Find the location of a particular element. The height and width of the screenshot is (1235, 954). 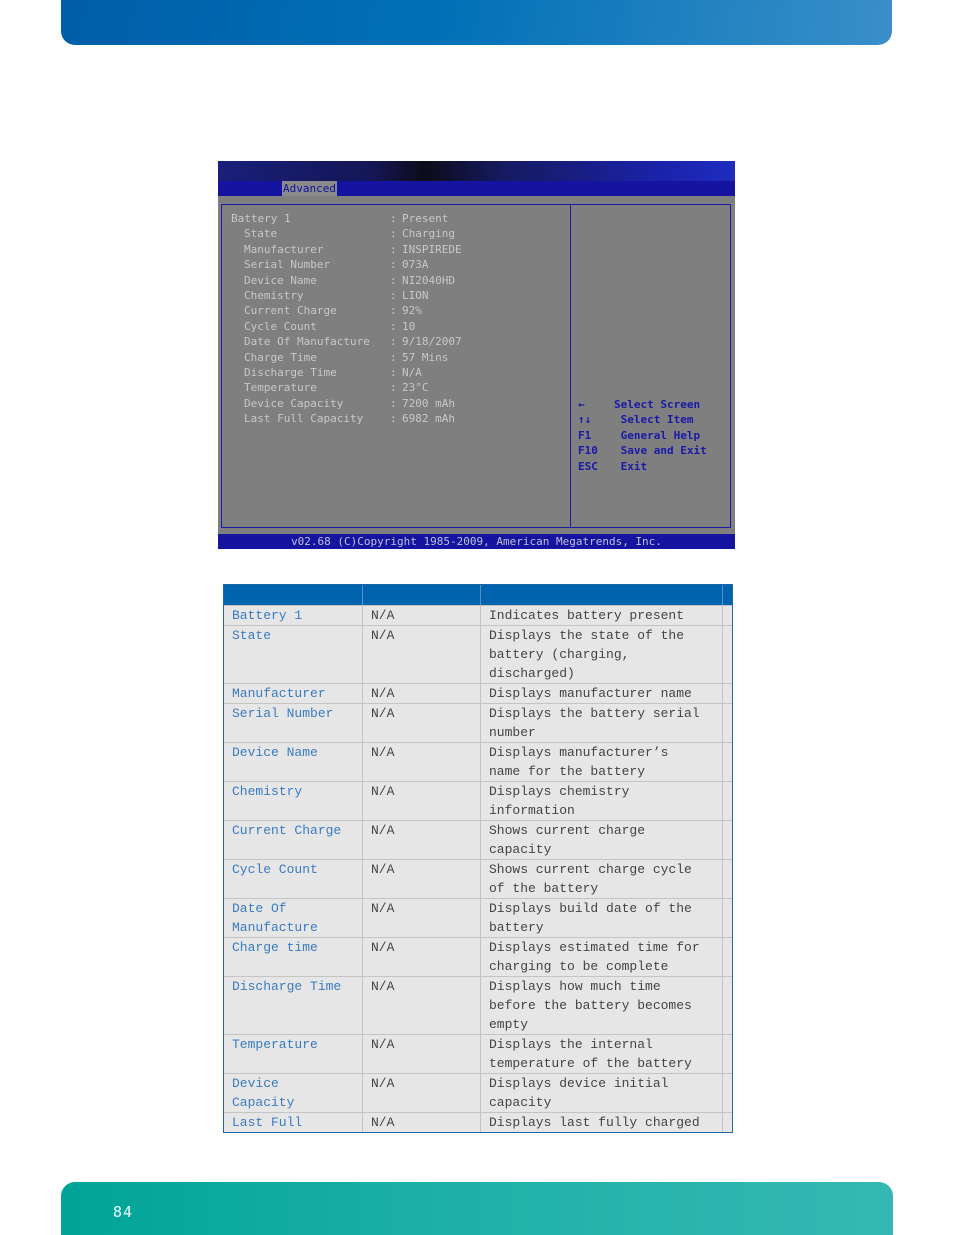

description-line: Displays manufacturer’s is located at coordinates (579, 752).